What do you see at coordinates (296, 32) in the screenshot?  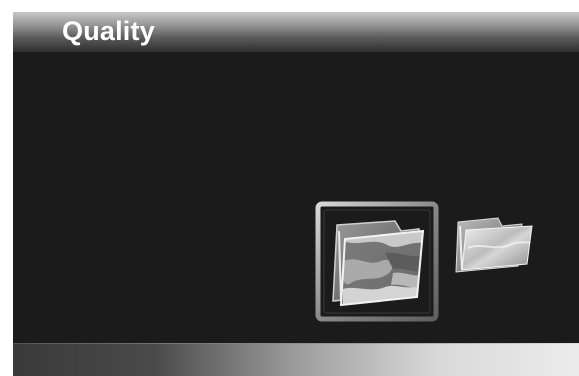 I see `header-bar: Quality` at bounding box center [296, 32].